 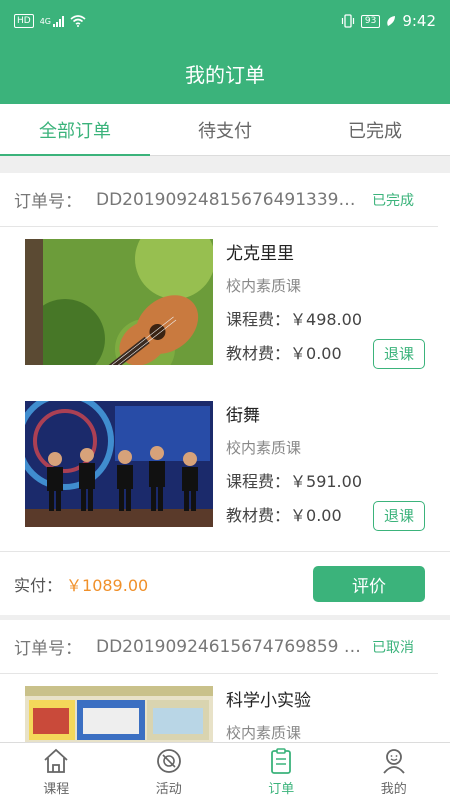 I want to click on activity-icon, so click(x=168, y=761).